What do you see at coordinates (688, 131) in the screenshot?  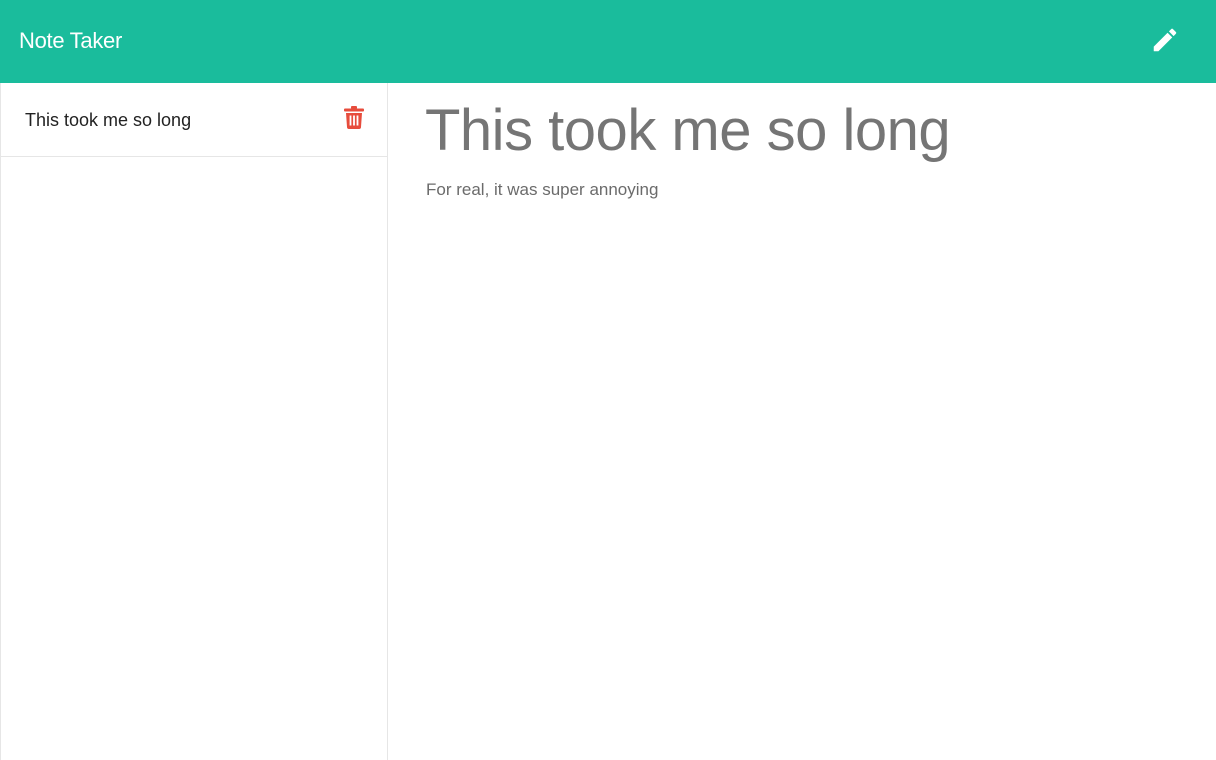 I see `note-title-input: This took me so long` at bounding box center [688, 131].